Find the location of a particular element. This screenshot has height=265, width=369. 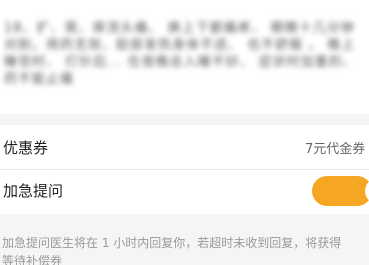

urgent-question-note: 加急提问医生将在 1 小时内回复你，若超时未收到回复，将获得 等待补偿券 is located at coordinates (185, 249).